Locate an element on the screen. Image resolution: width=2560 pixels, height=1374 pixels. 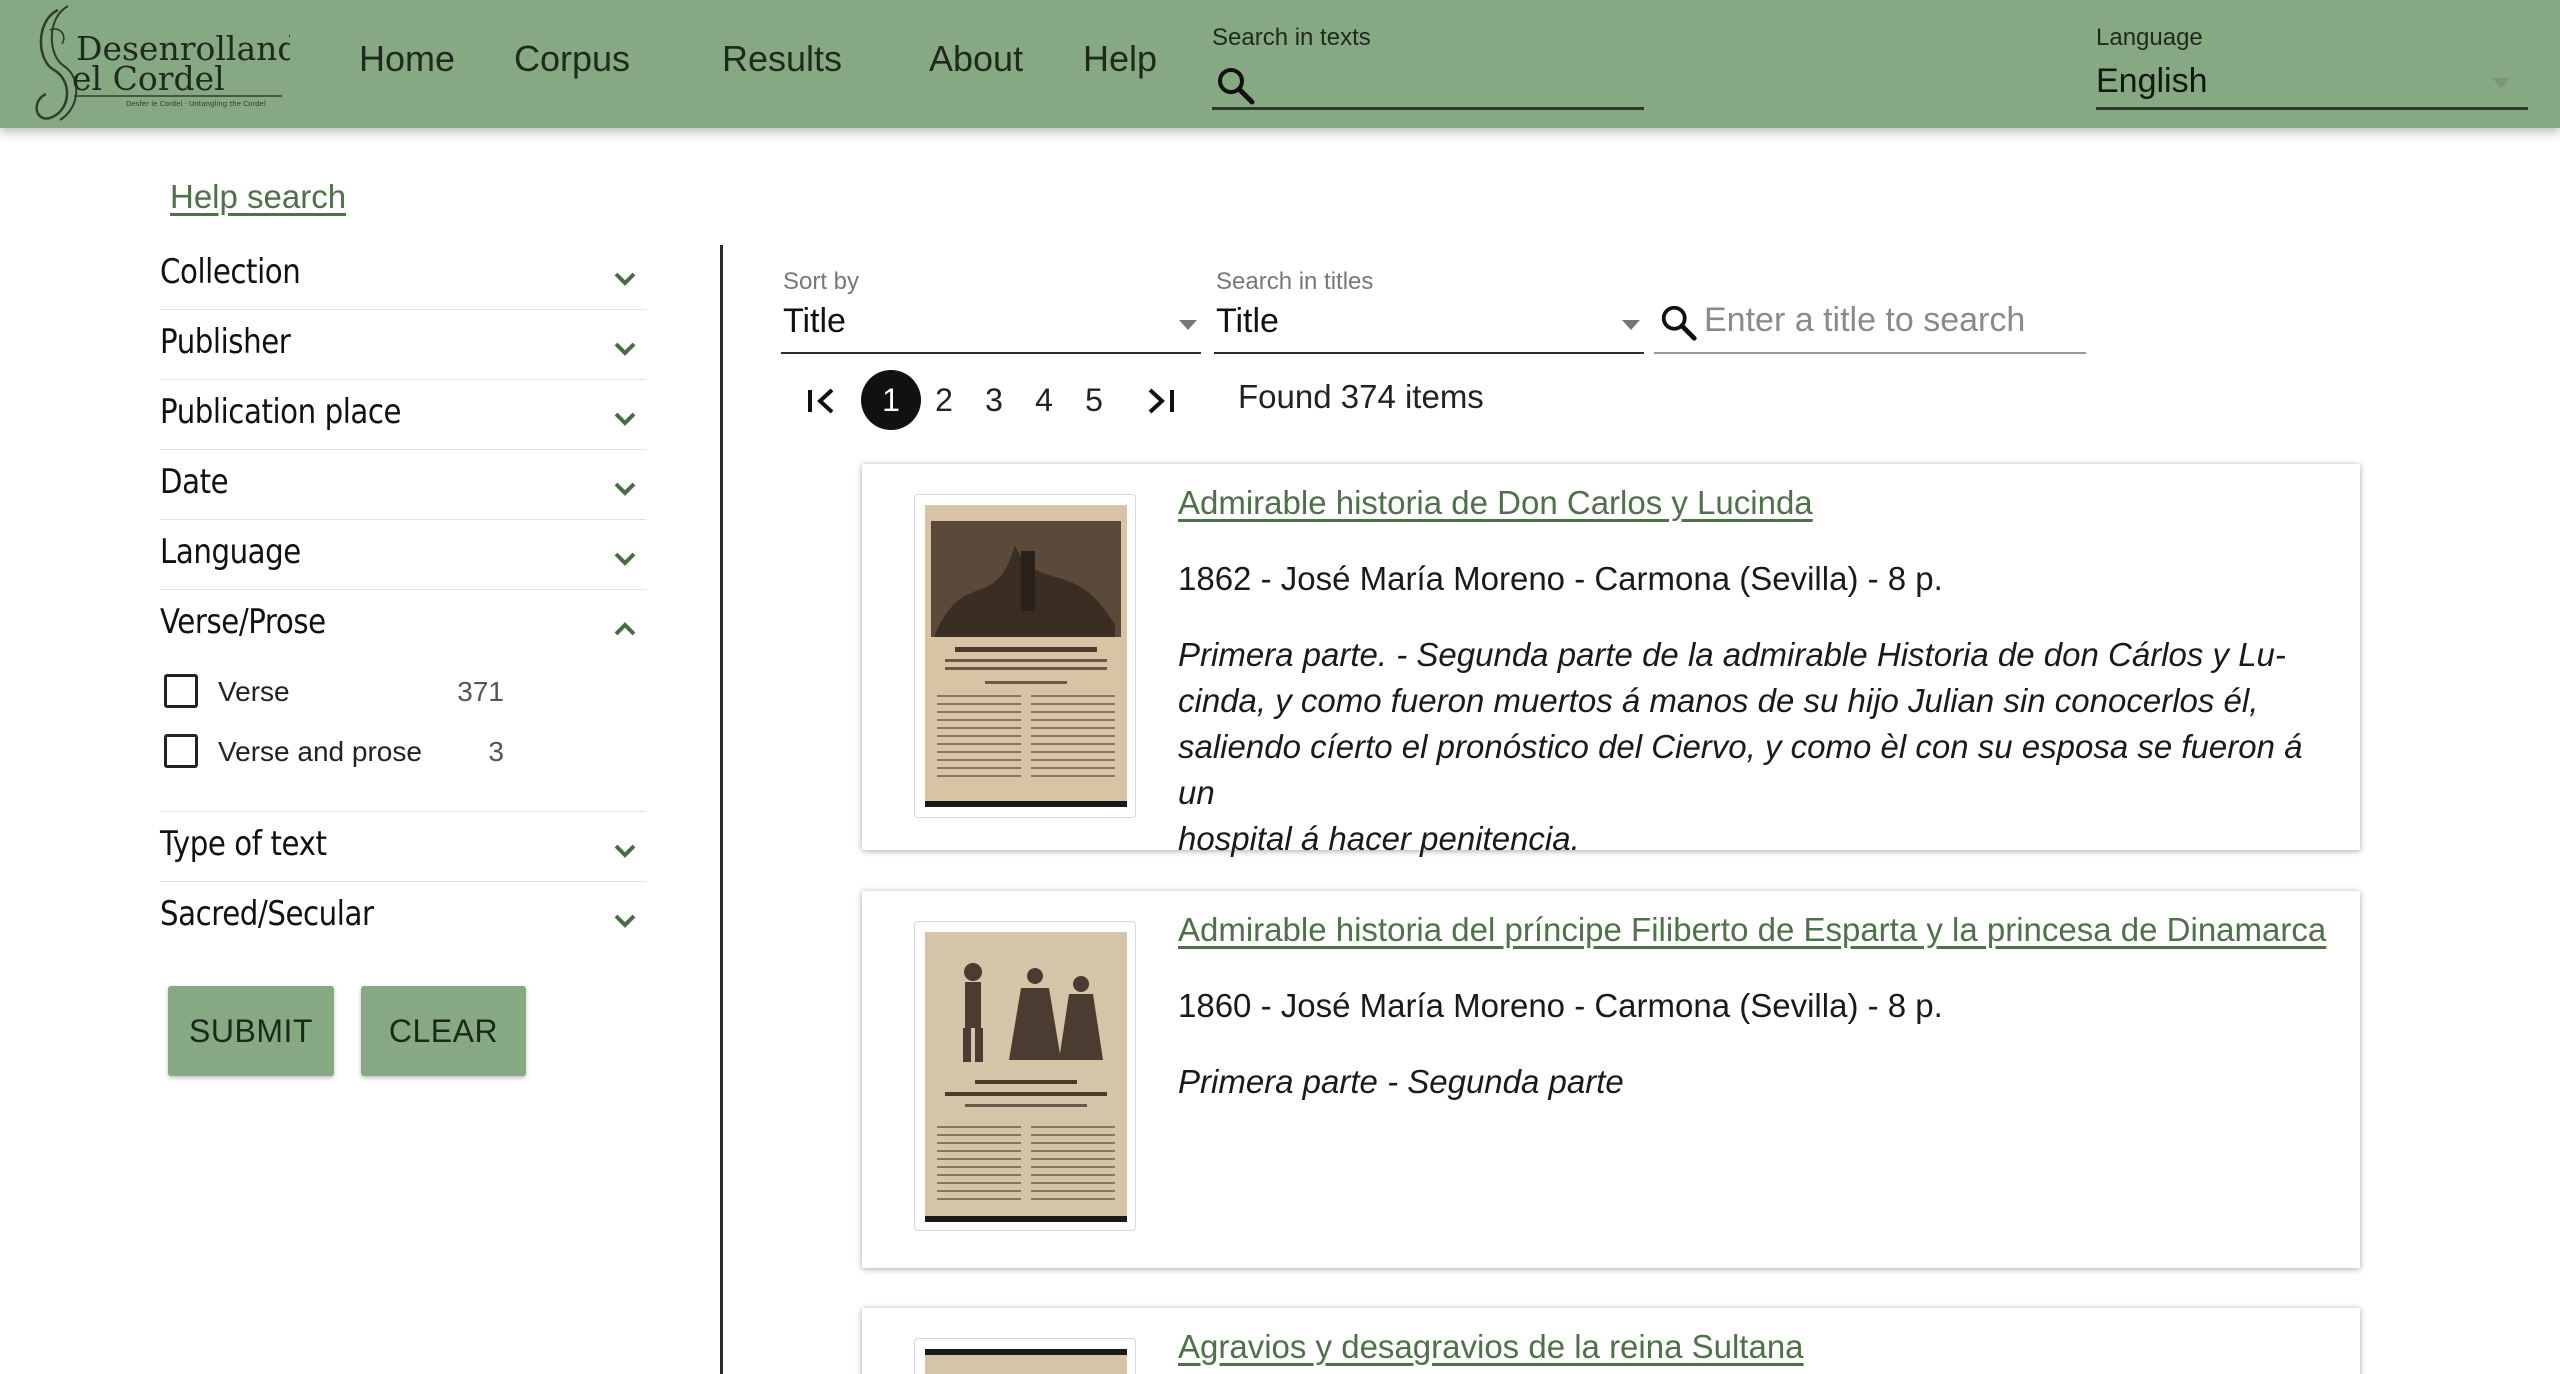
logo-tagline: Desfer le Cordel · Untangling the Cordel is located at coordinates (196, 104).